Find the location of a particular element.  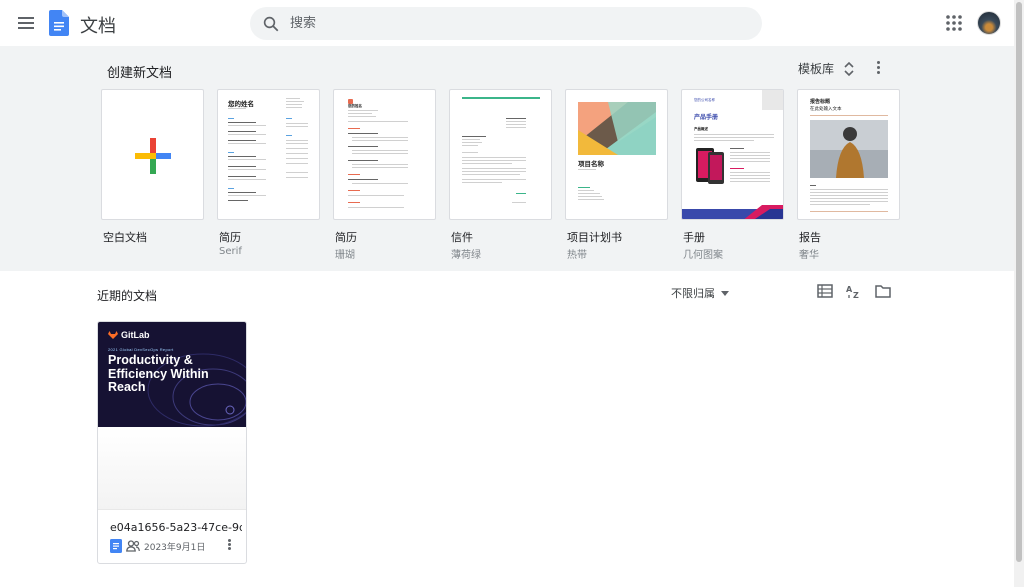

report-photo is located at coordinates (849, 149).